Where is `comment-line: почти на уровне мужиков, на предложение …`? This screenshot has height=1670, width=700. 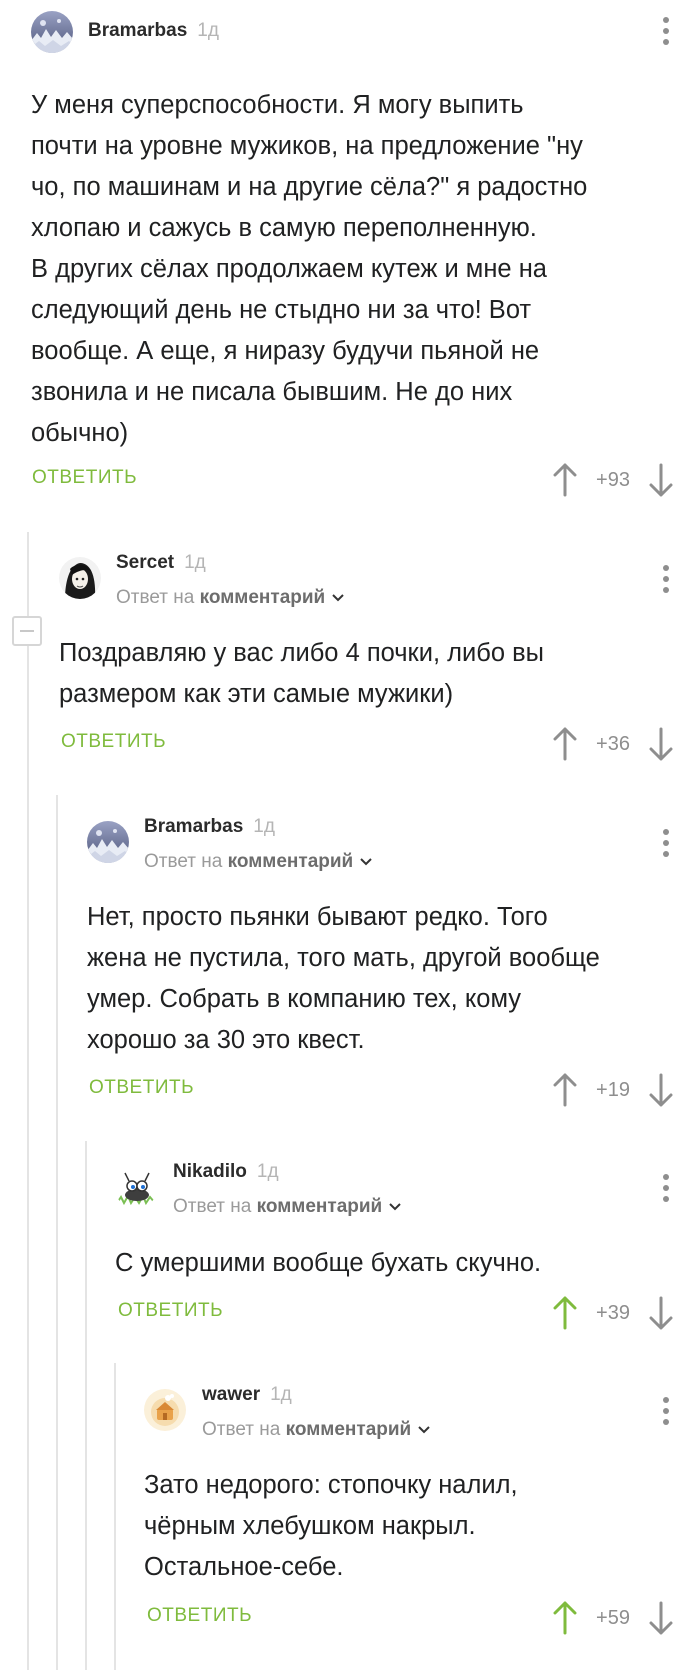
comment-line: почти на уровне мужиков, на предложение … is located at coordinates (307, 146).